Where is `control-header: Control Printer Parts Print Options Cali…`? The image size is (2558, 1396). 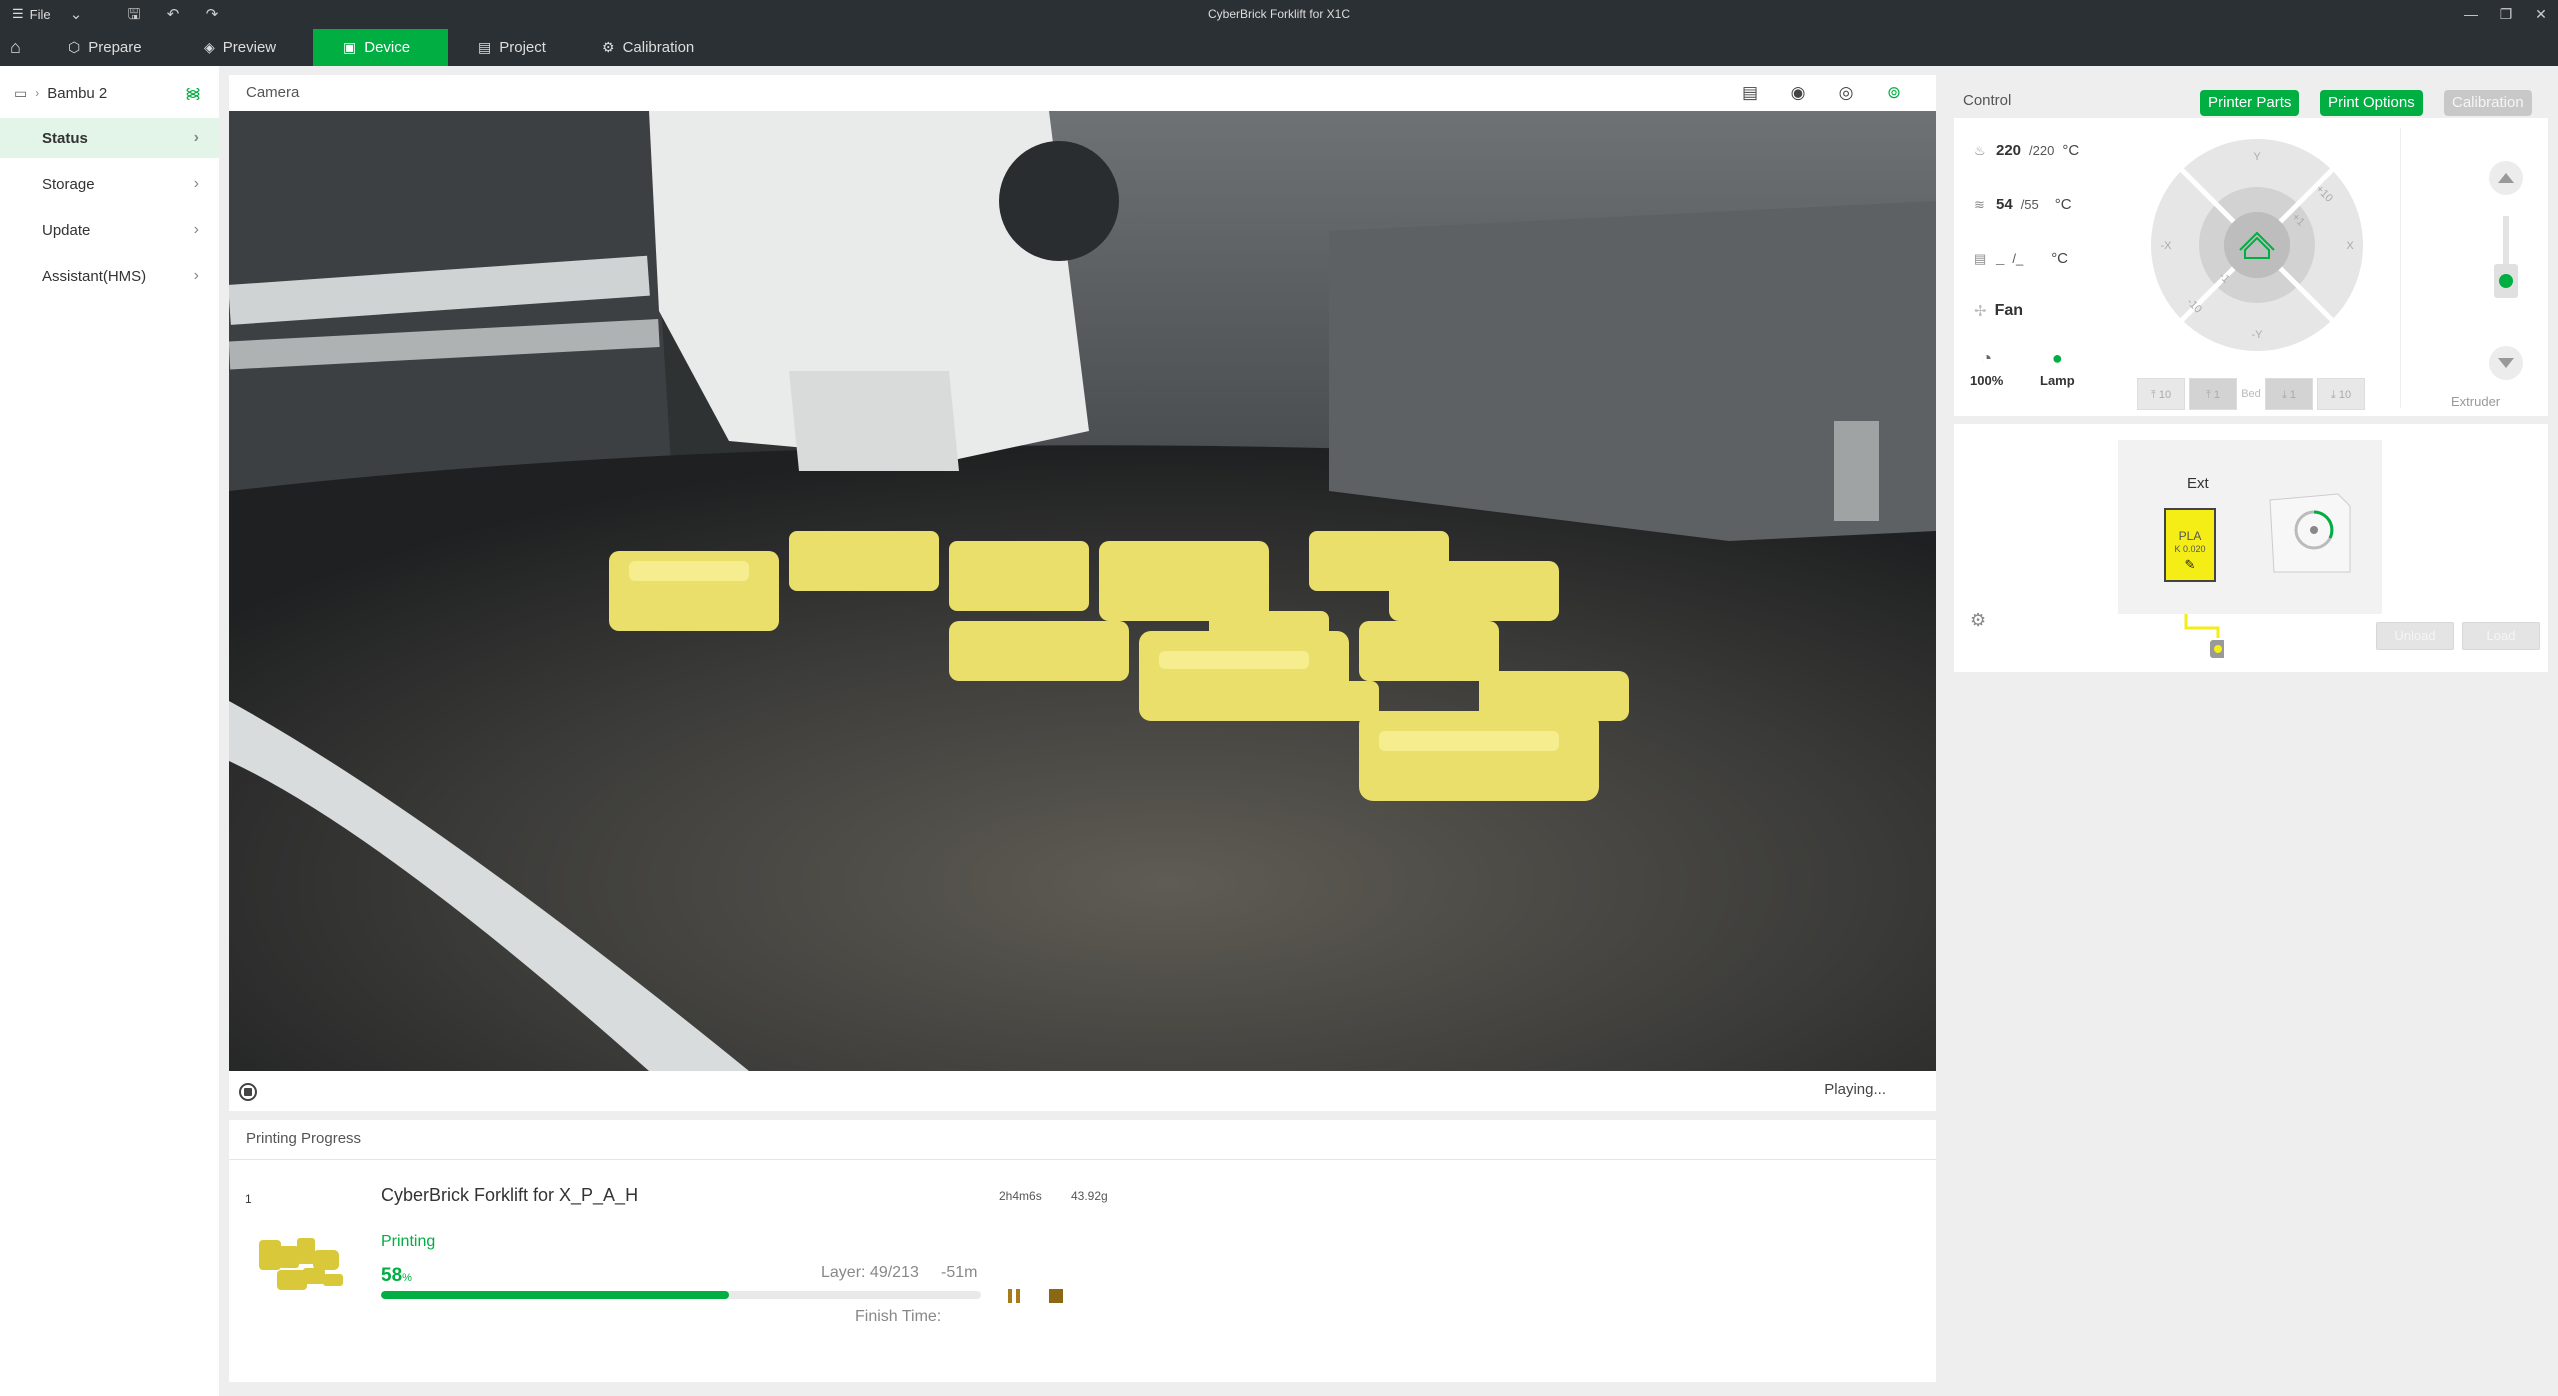 control-header: Control Printer Parts Print Options Cali… is located at coordinates (2249, 95).